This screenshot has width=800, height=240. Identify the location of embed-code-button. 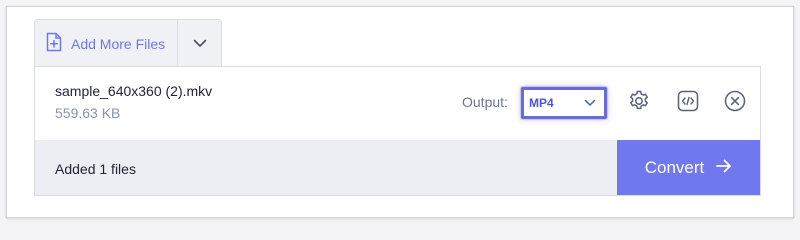
(688, 103).